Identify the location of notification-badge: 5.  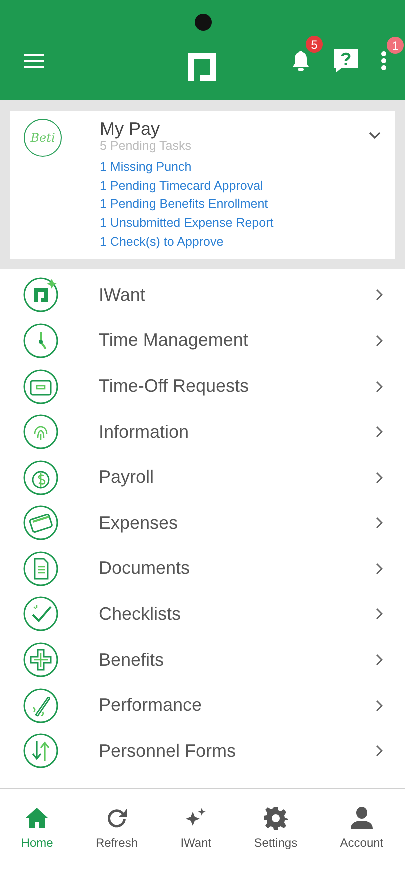
(314, 44).